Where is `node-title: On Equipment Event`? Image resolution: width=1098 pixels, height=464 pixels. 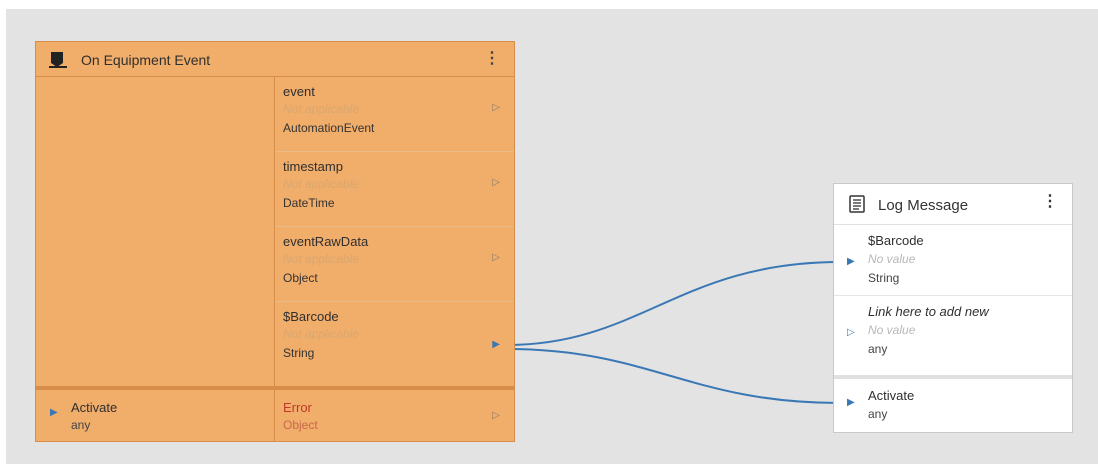
node-title: On Equipment Event is located at coordinates (146, 60).